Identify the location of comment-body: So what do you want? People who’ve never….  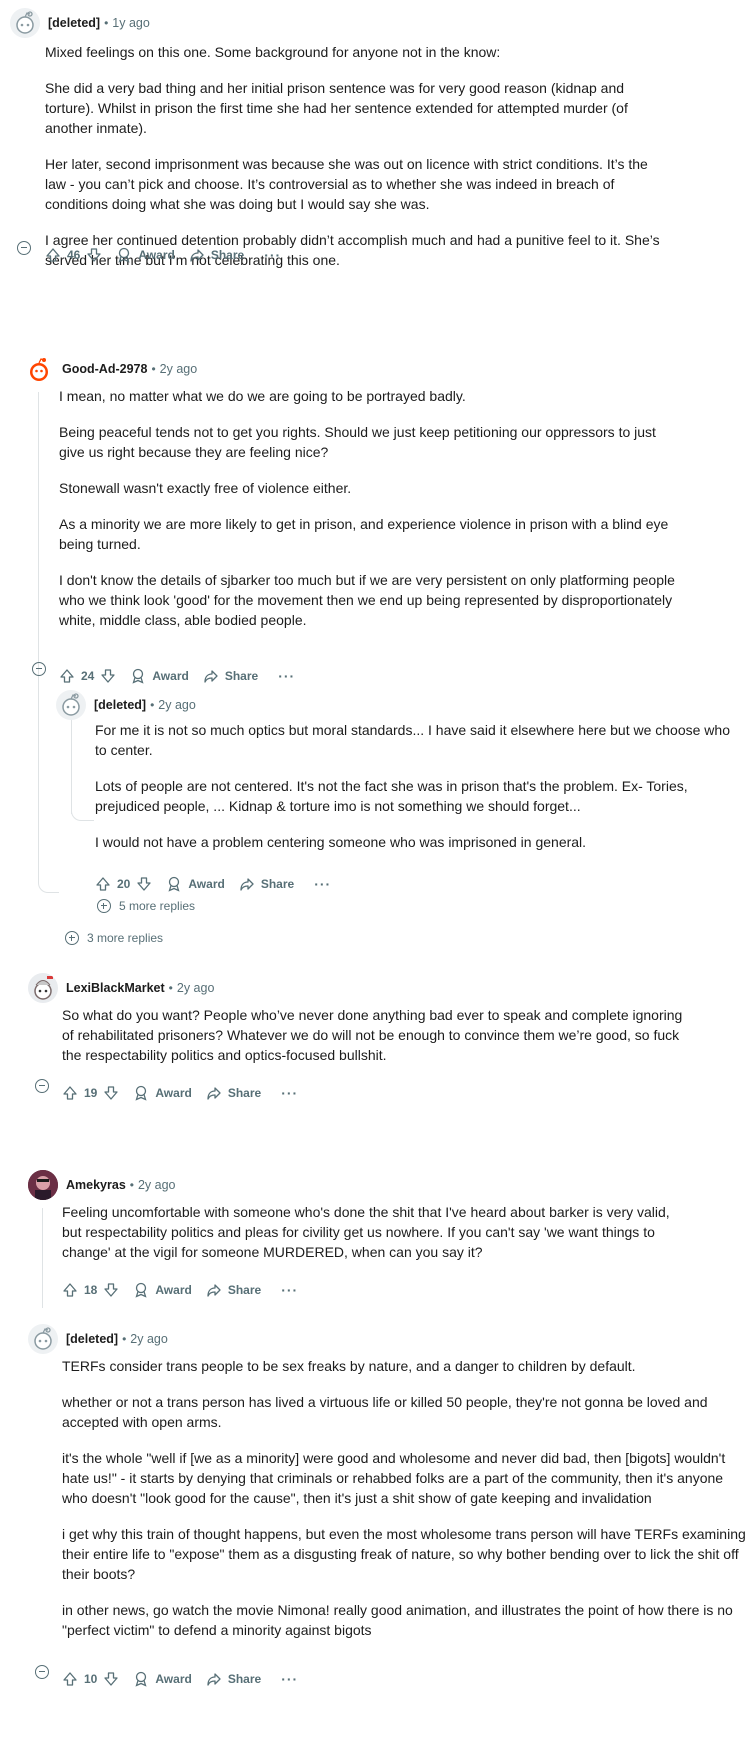
(379, 1035).